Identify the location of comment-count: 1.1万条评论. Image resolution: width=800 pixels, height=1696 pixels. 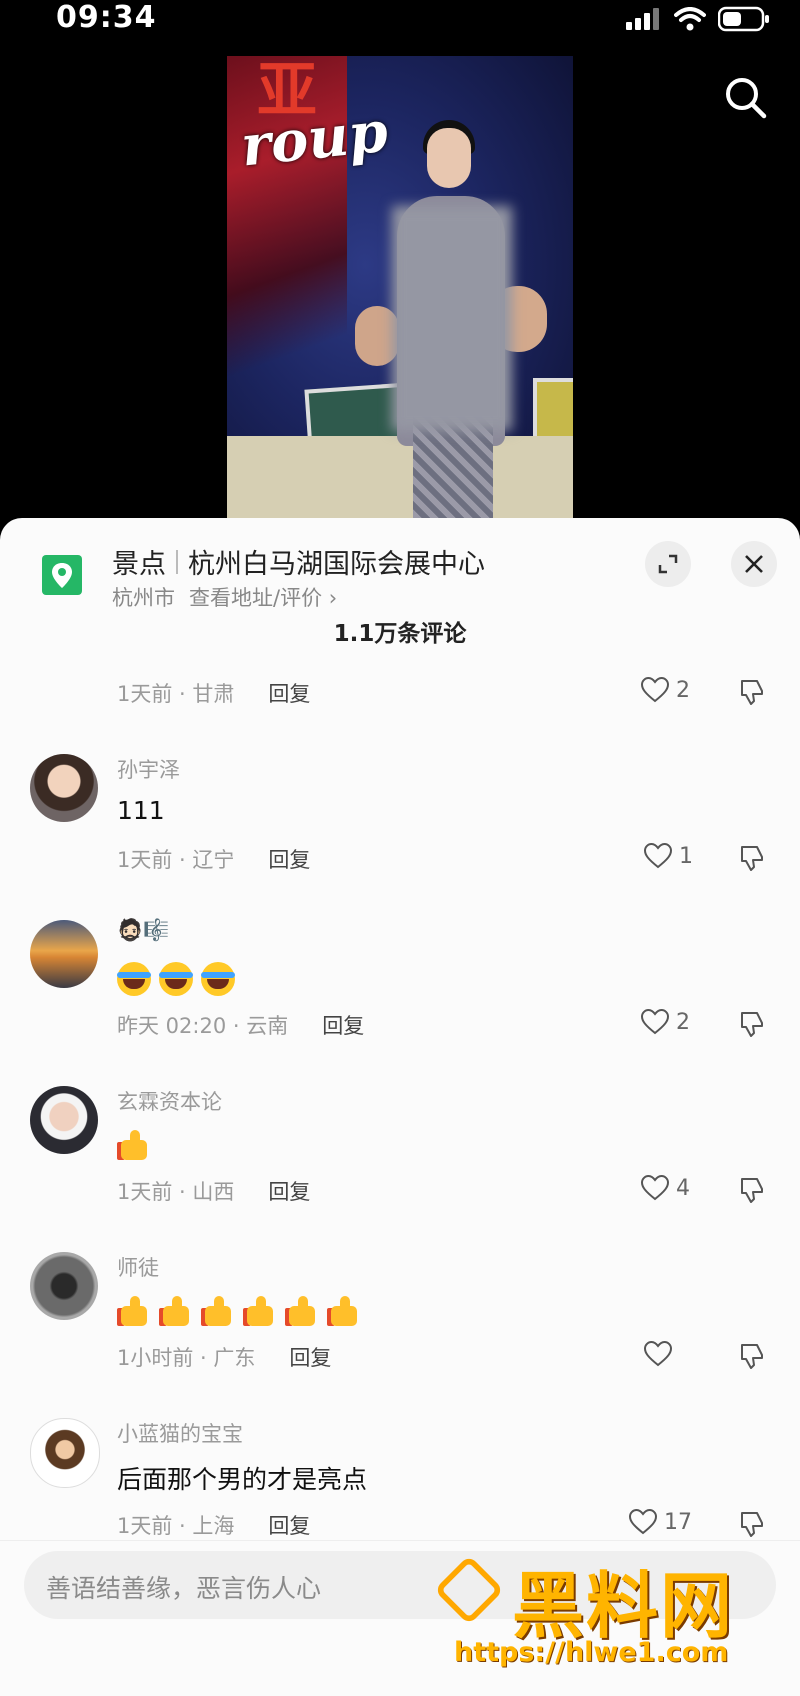
(400, 634).